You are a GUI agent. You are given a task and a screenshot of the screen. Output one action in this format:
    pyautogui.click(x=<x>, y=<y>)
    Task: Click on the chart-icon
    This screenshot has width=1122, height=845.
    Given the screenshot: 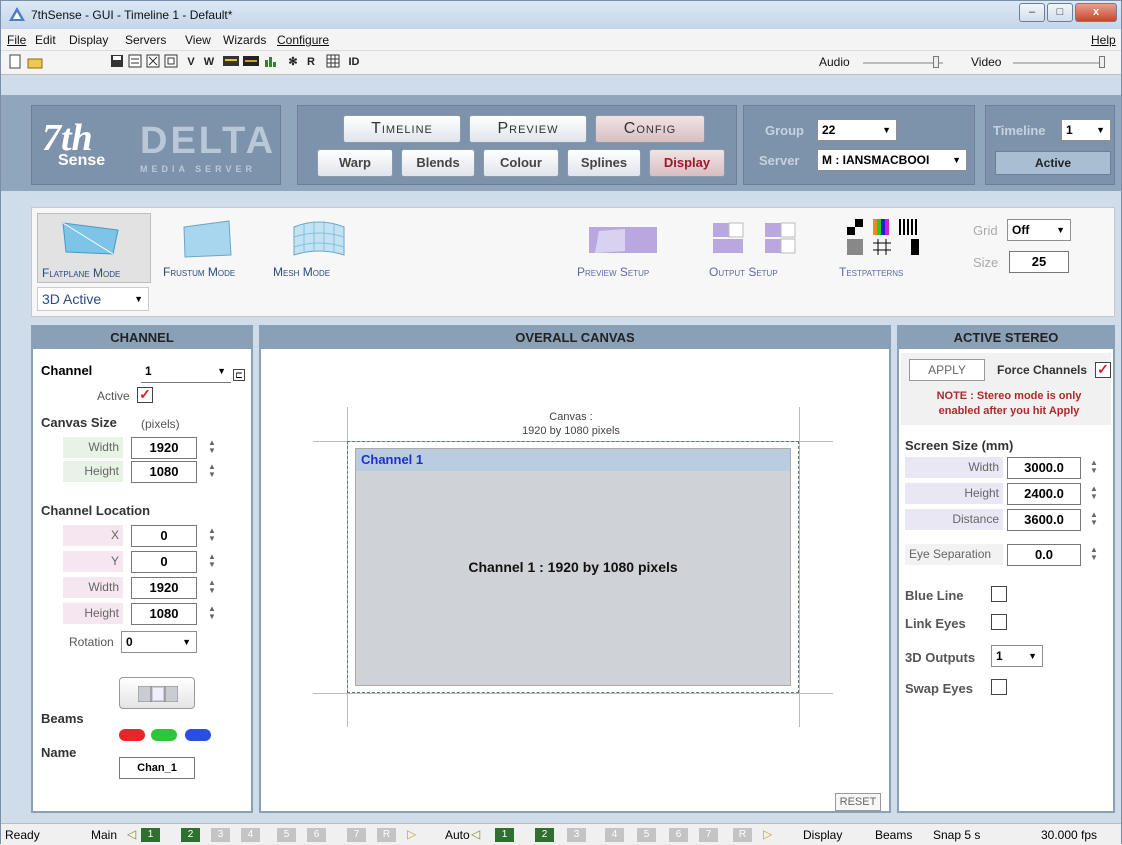 What is the action you would take?
    pyautogui.click(x=271, y=62)
    